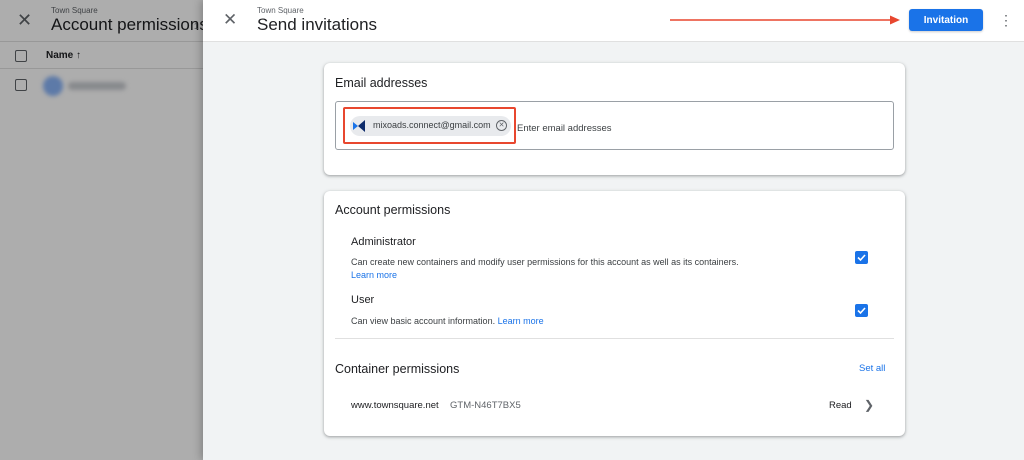 Image resolution: width=1024 pixels, height=460 pixels. Describe the element at coordinates (393, 210) in the screenshot. I see `account-permissions-title: Account permissions` at that location.